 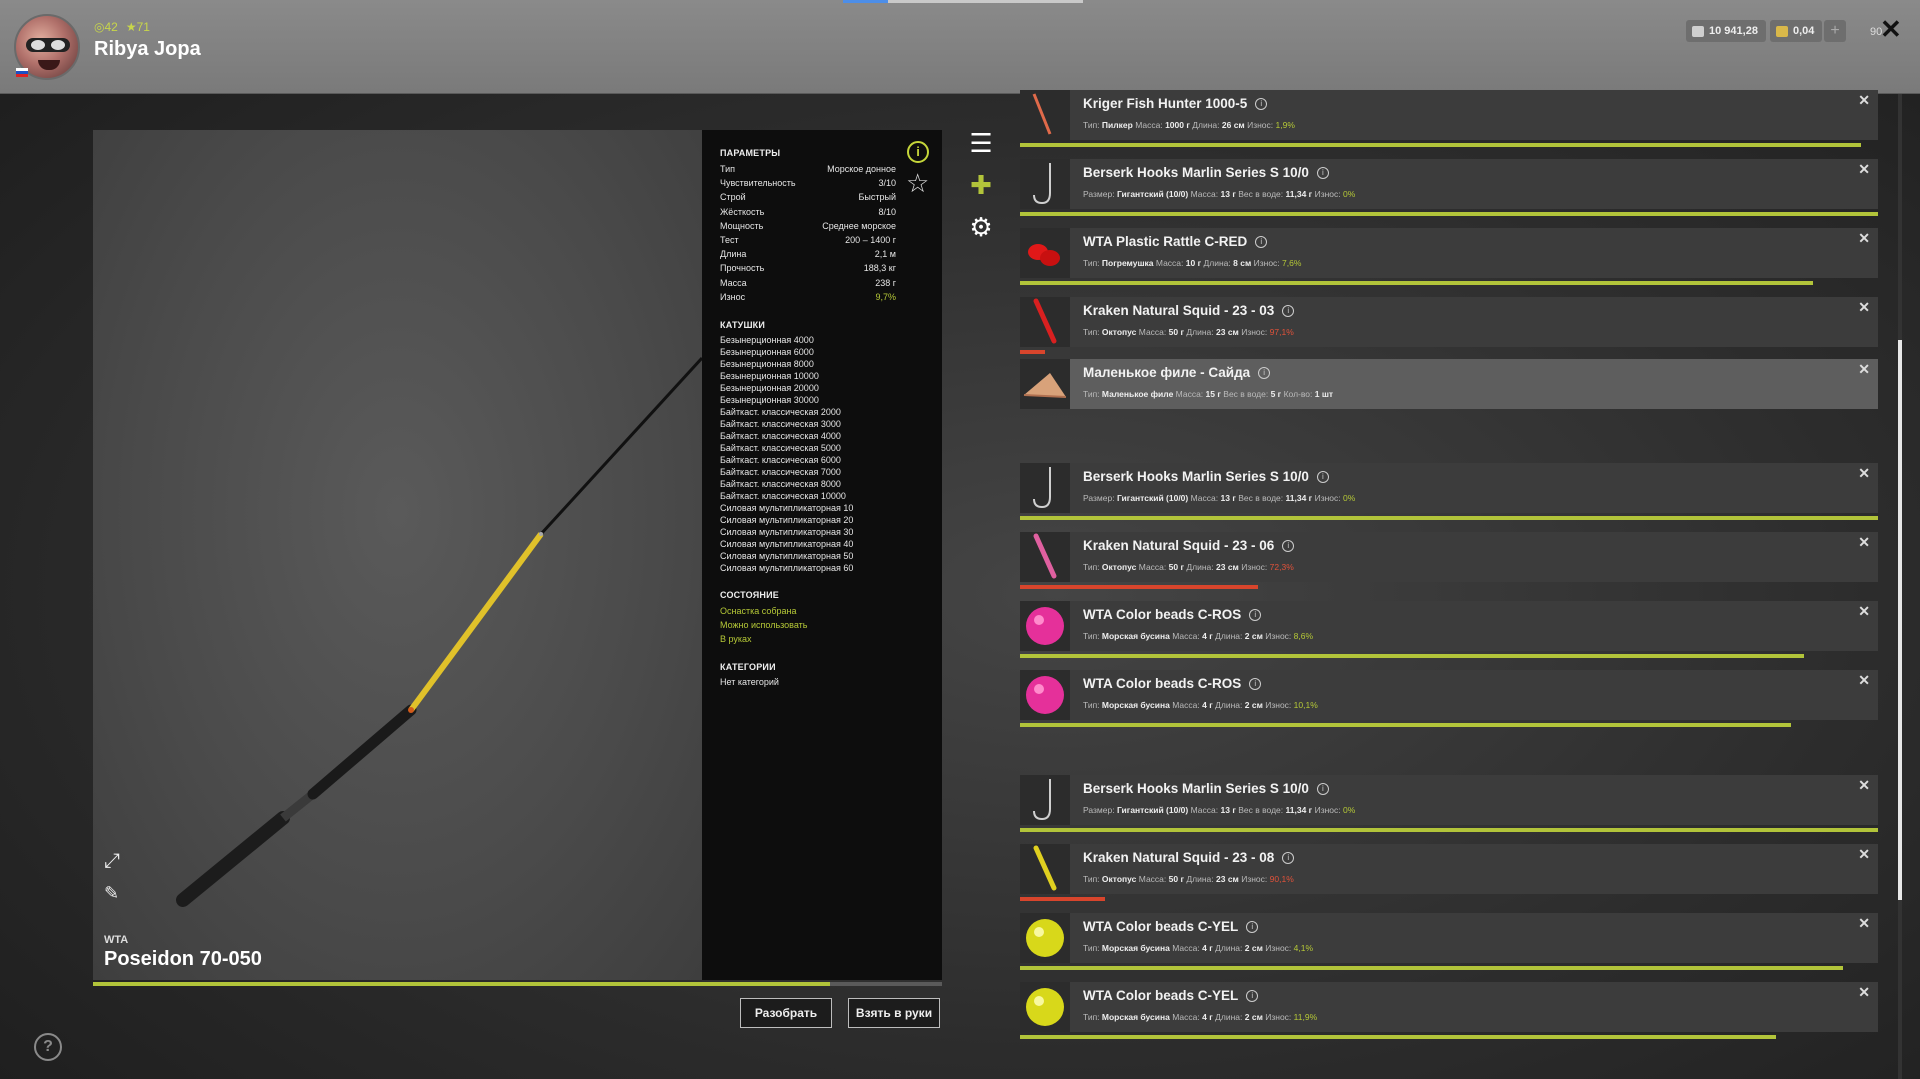 I want to click on param-value: 8/10, so click(x=887, y=211).